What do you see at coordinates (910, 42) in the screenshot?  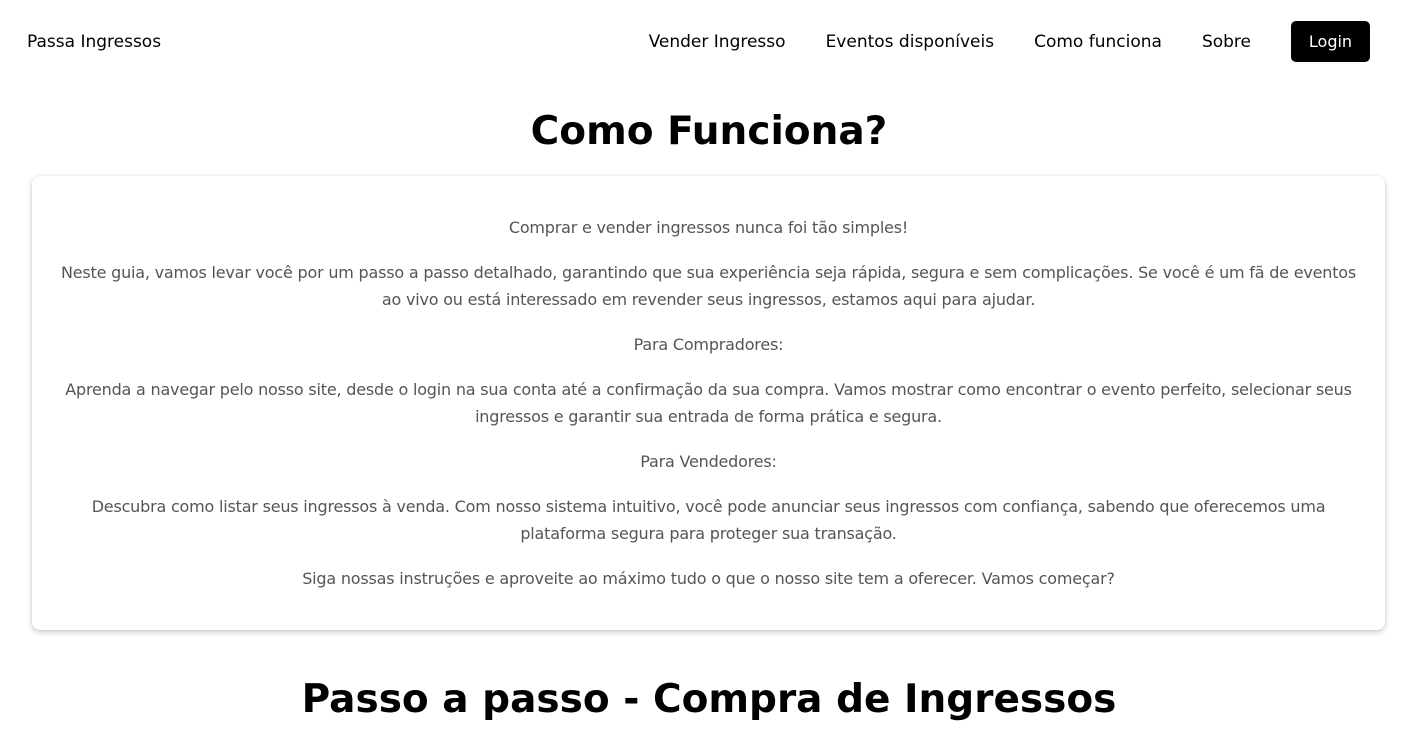 I see `nav-link-eventos-disponiveis: Eventos disponíveis` at bounding box center [910, 42].